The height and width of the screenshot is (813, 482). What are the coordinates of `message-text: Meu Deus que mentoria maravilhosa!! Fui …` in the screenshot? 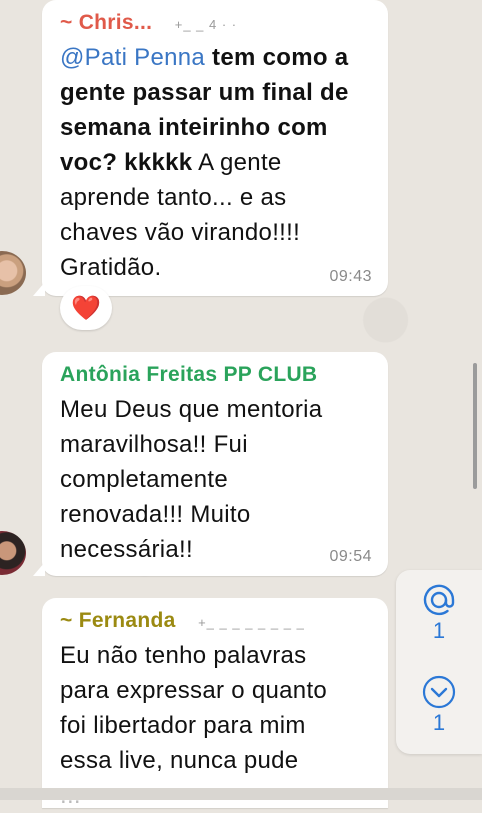 It's located at (191, 479).